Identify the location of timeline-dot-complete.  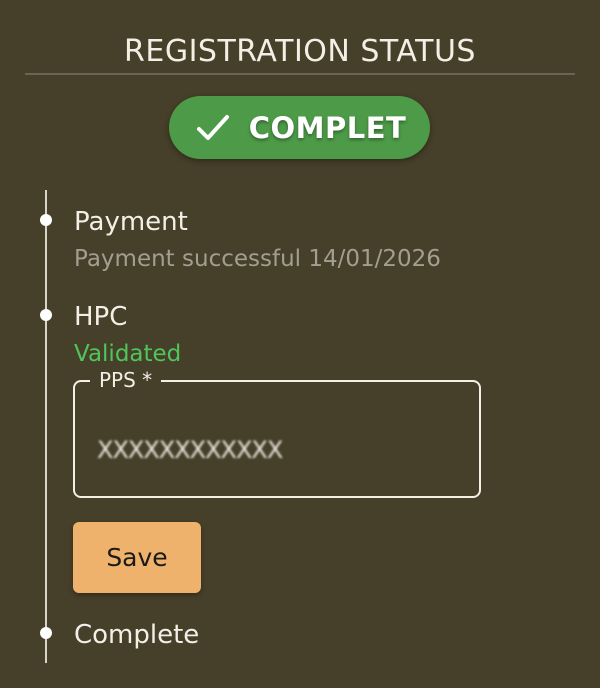
(46, 633).